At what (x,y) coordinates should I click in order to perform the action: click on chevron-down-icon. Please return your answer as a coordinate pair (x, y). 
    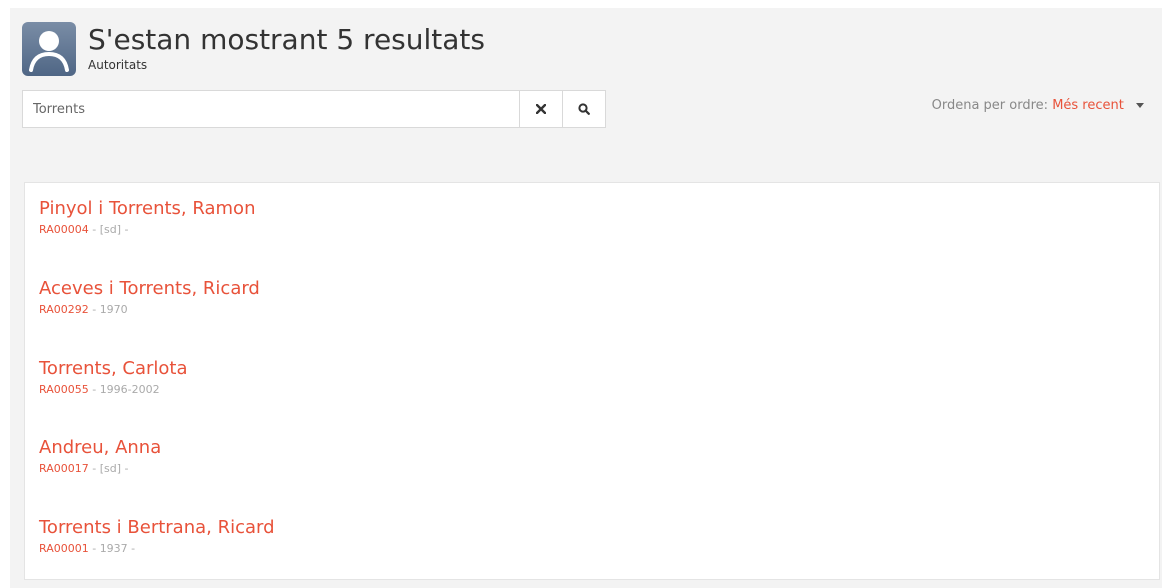
    Looking at the image, I should click on (1140, 105).